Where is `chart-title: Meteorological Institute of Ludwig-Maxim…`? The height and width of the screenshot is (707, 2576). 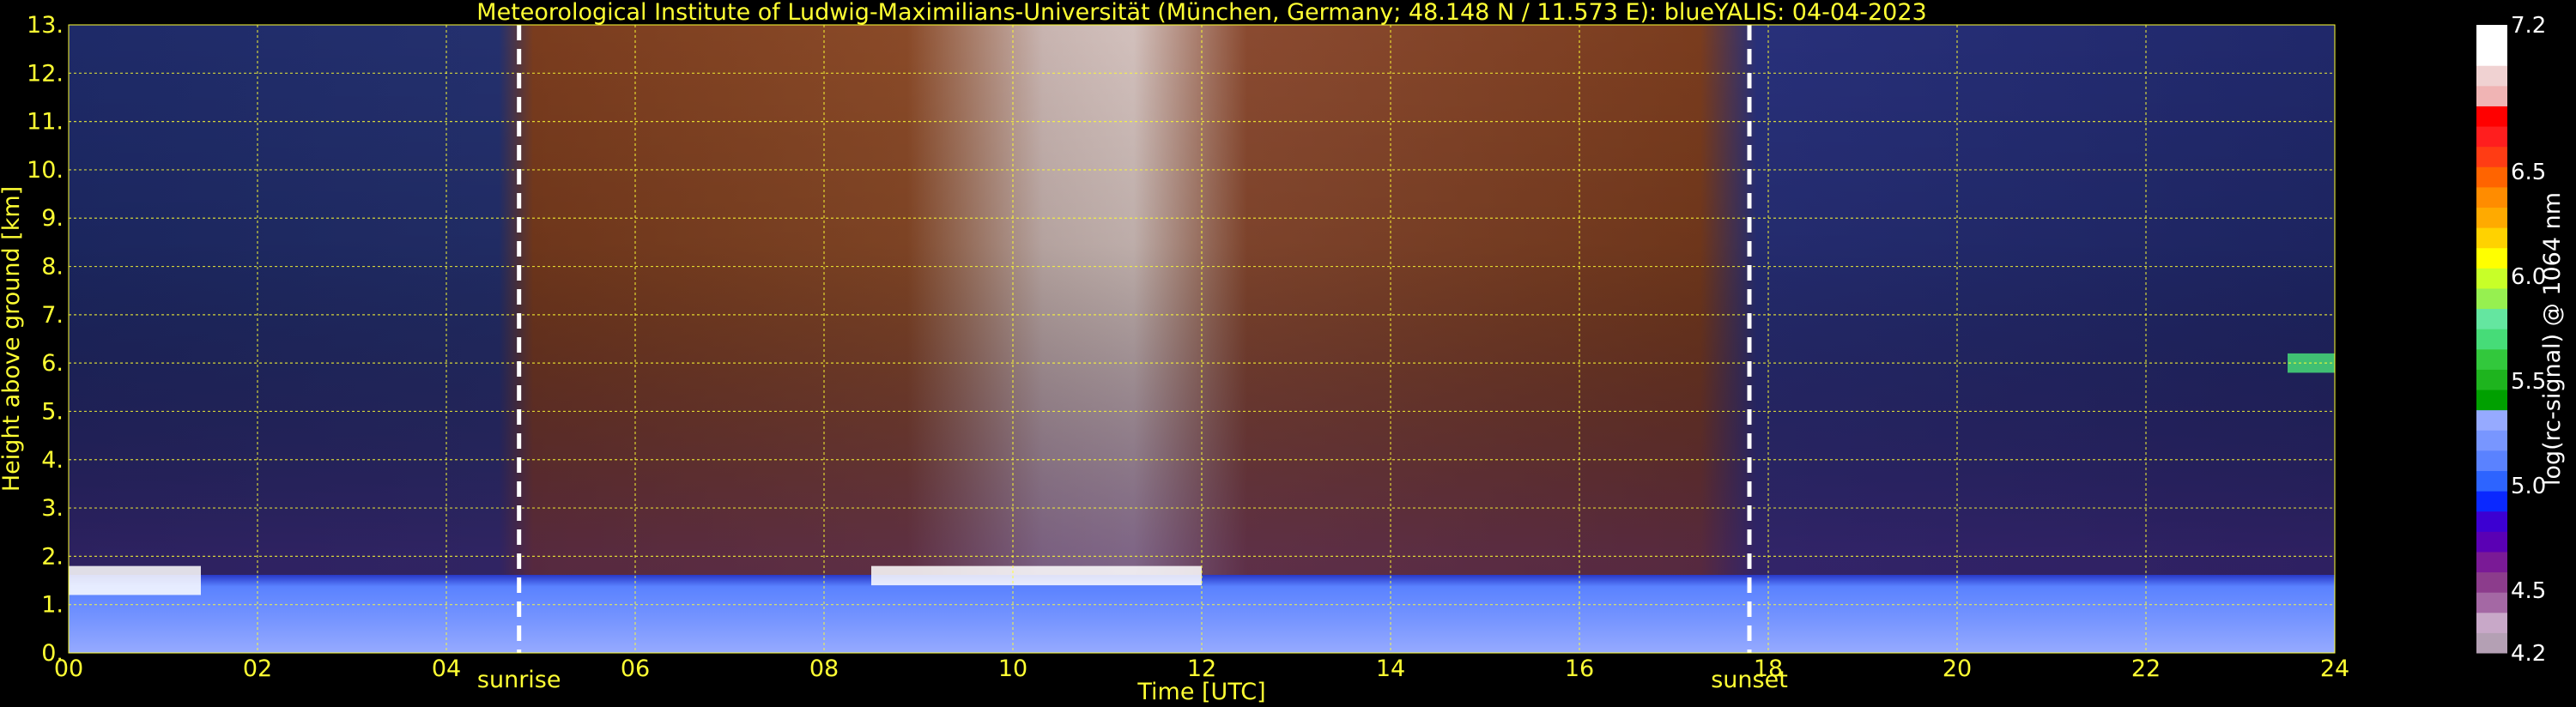 chart-title: Meteorological Institute of Ludwig-Maxim… is located at coordinates (1201, 13).